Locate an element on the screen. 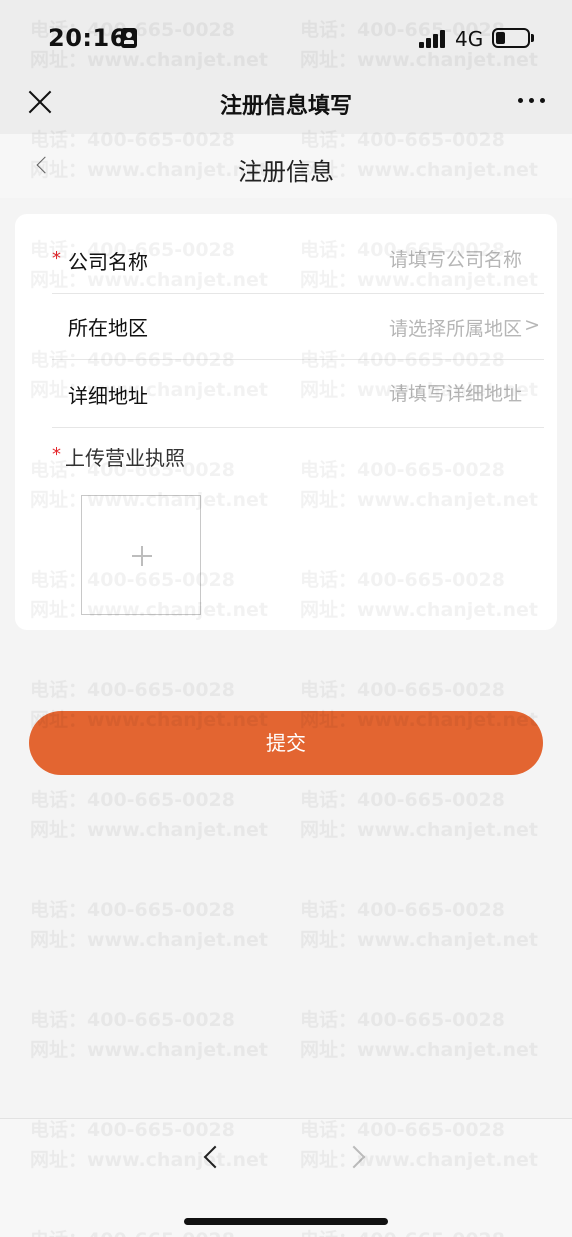 This screenshot has width=572, height=1237. address-label: 详细地址 is located at coordinates (108, 396).